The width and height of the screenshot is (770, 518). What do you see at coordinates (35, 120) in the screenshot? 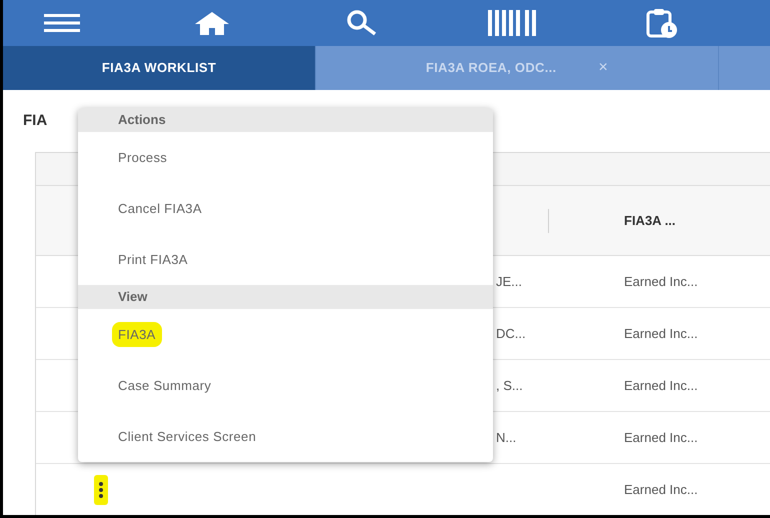
I see `page-title: FIA` at bounding box center [35, 120].